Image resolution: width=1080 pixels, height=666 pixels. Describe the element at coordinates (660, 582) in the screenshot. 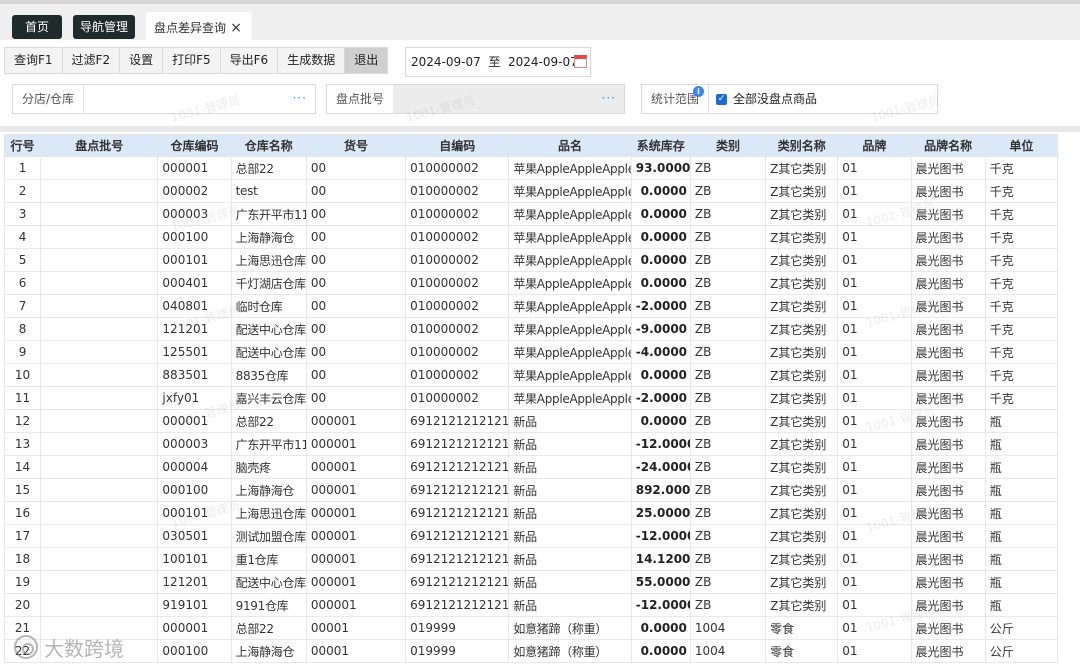

I see `table-cell-stock: 55.0000` at that location.